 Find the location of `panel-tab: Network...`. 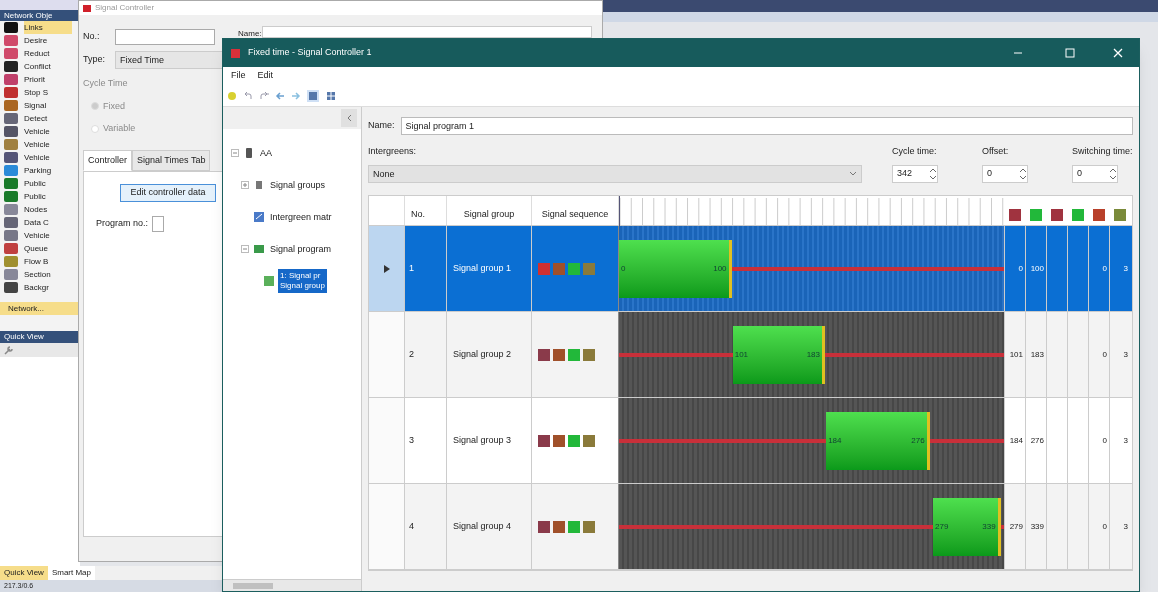

panel-tab: Network... is located at coordinates (40, 308).